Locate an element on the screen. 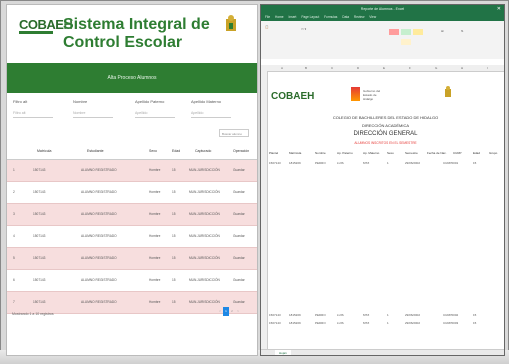  cell-num: 7 is located at coordinates (14, 302).